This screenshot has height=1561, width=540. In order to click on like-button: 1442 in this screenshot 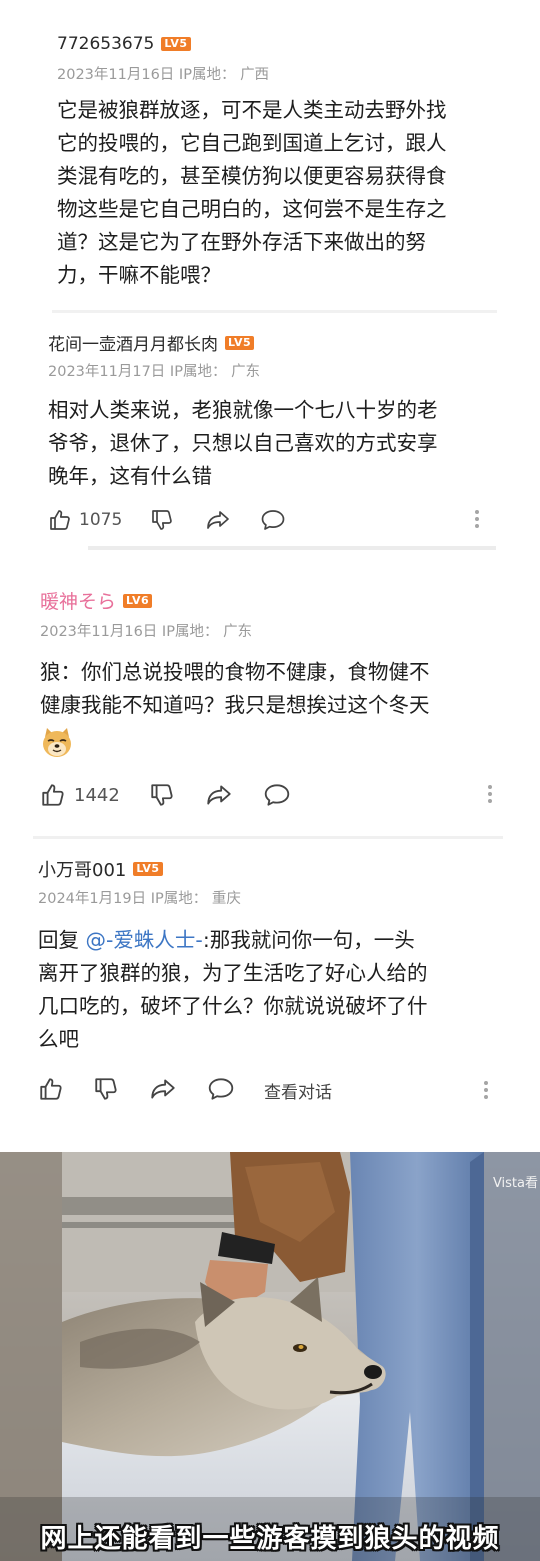, I will do `click(80, 795)`.